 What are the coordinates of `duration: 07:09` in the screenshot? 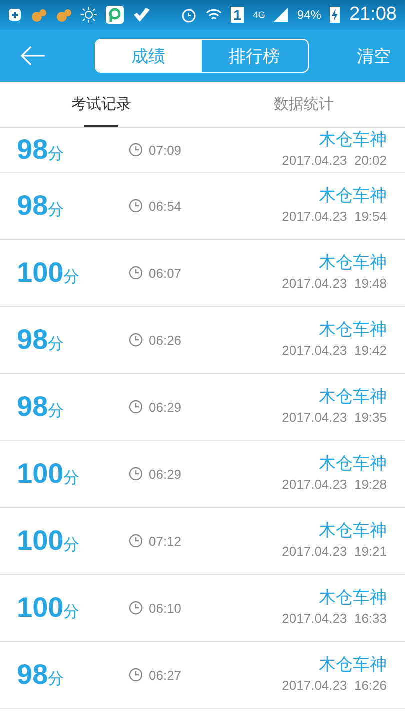 It's located at (165, 150).